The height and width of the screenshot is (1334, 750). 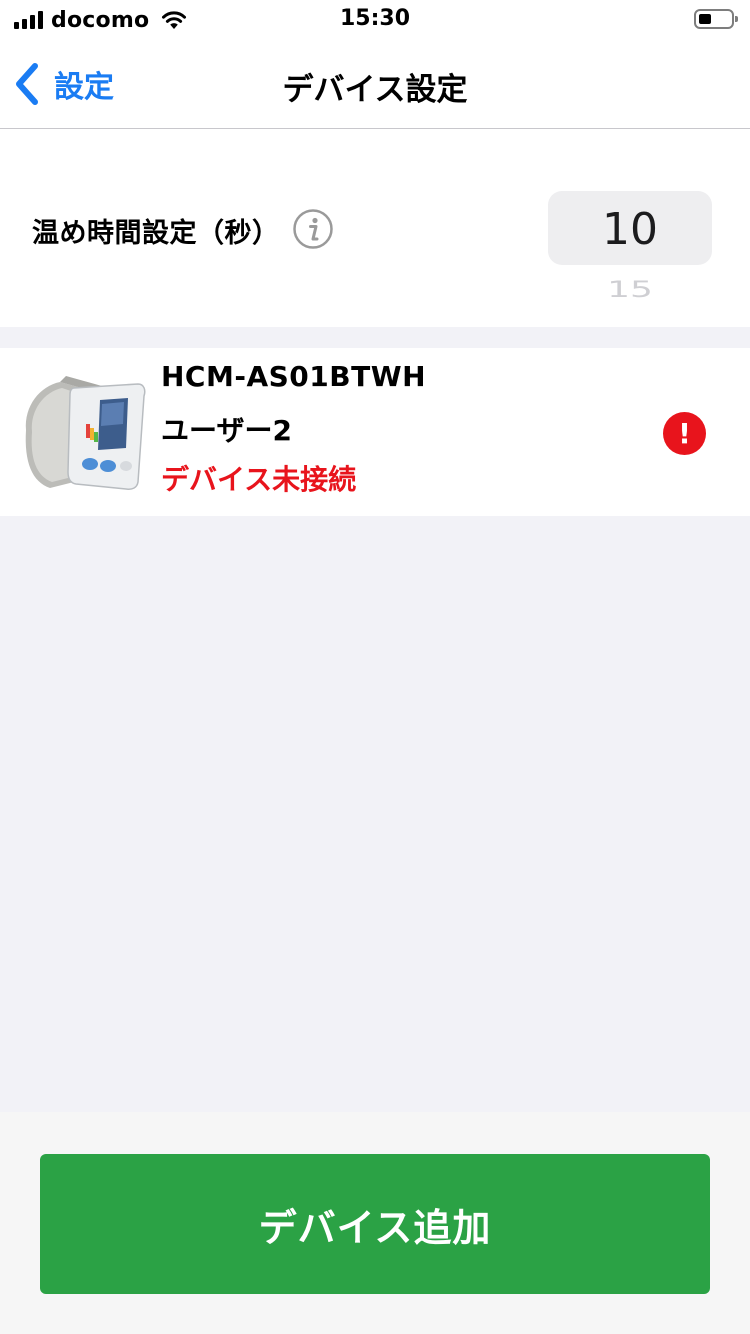 What do you see at coordinates (630, 259) in the screenshot?
I see `warm-time-picker: 10 15` at bounding box center [630, 259].